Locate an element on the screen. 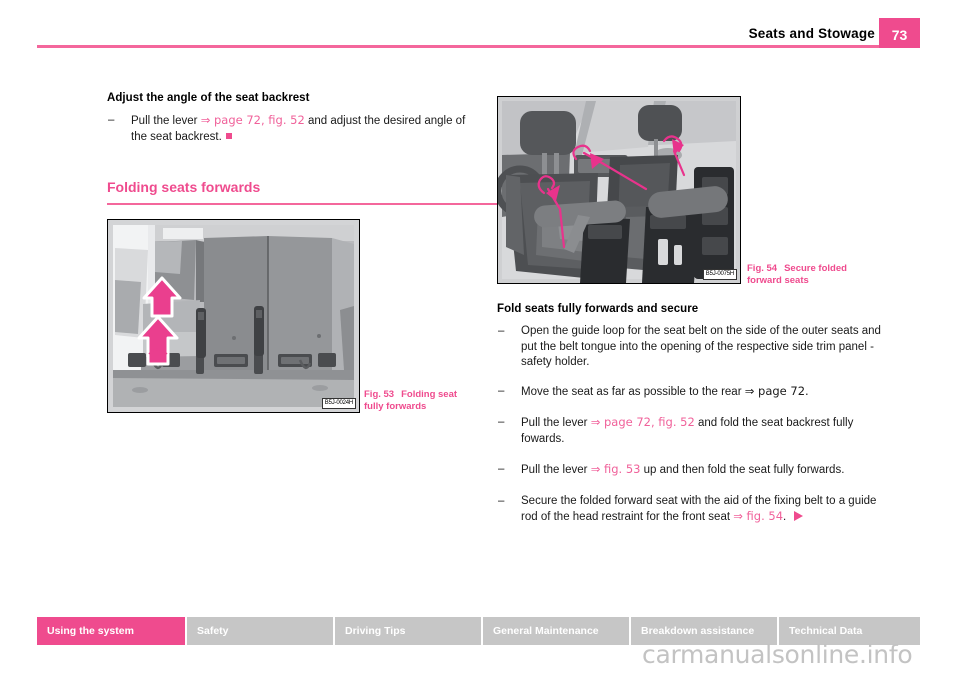 The height and width of the screenshot is (673, 960). page-number: 73 is located at coordinates (899, 34).